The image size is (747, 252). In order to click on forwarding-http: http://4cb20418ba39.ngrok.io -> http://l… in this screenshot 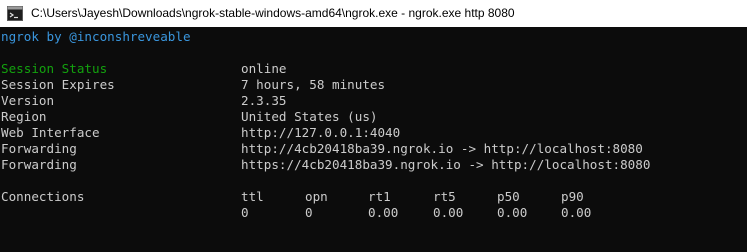, I will do `click(442, 148)`.